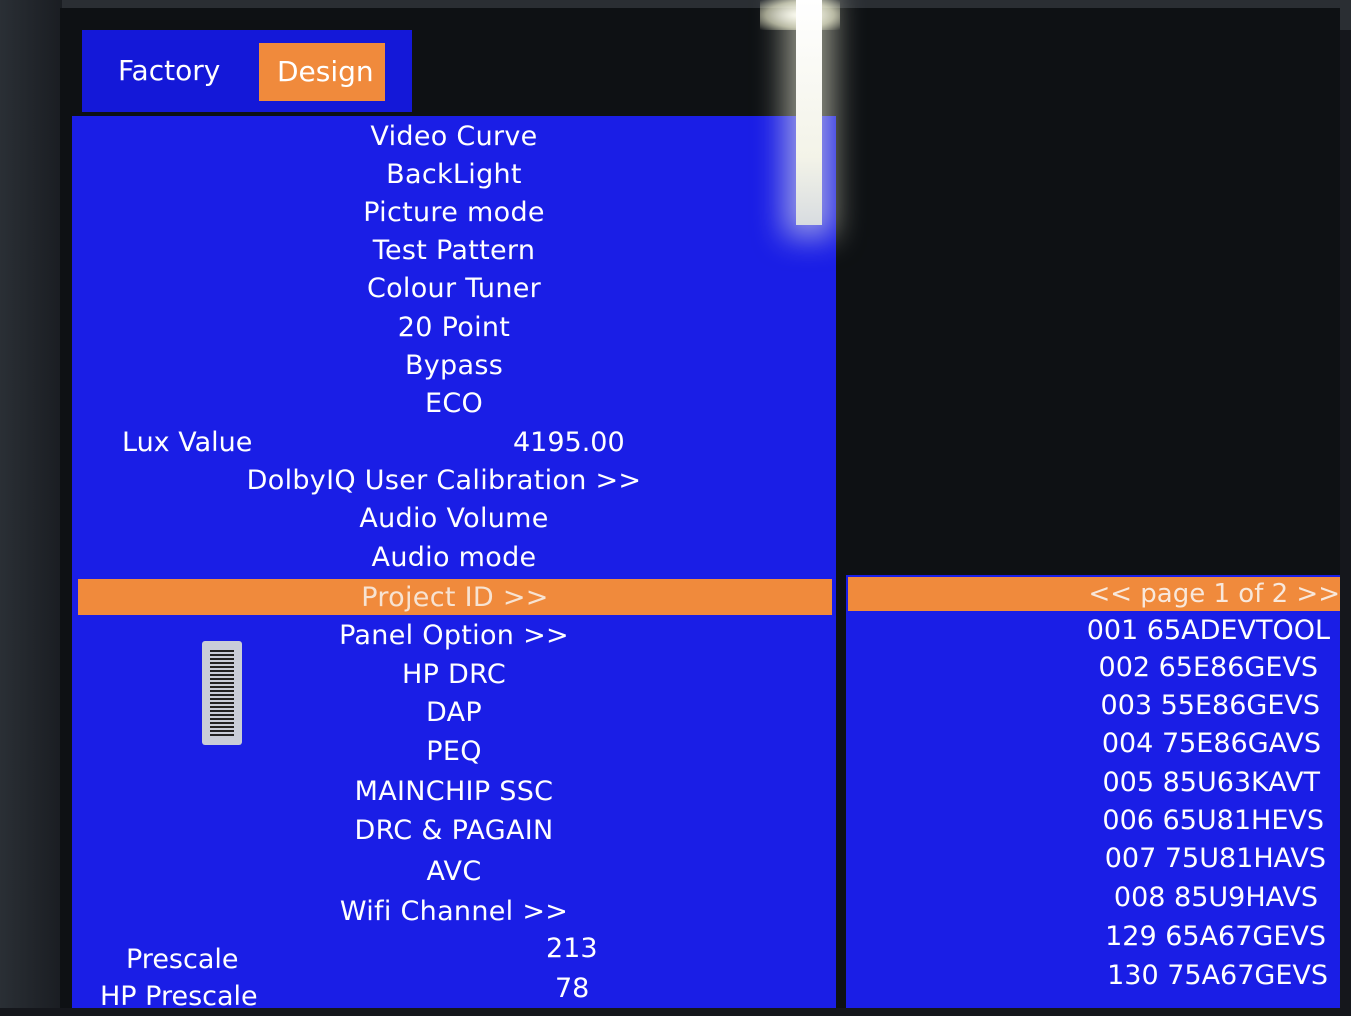 Image resolution: width=1351 pixels, height=1016 pixels. Describe the element at coordinates (454, 328) in the screenshot. I see `menu-item-20-point: 20 Point` at that location.